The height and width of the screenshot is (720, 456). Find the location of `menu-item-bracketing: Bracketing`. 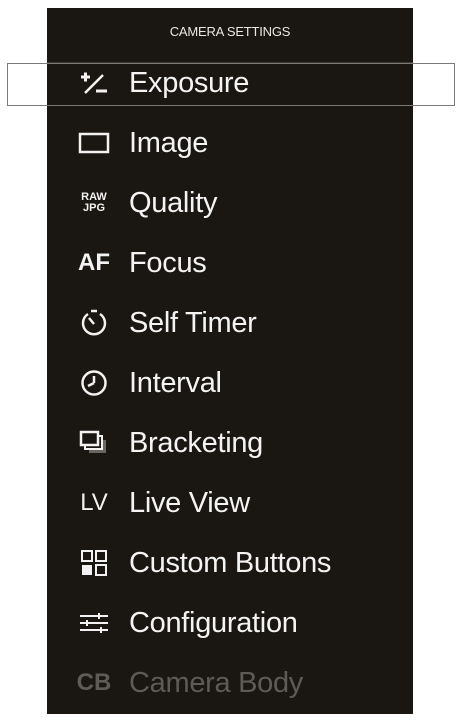

menu-item-bracketing: Bracketing is located at coordinates (230, 443).